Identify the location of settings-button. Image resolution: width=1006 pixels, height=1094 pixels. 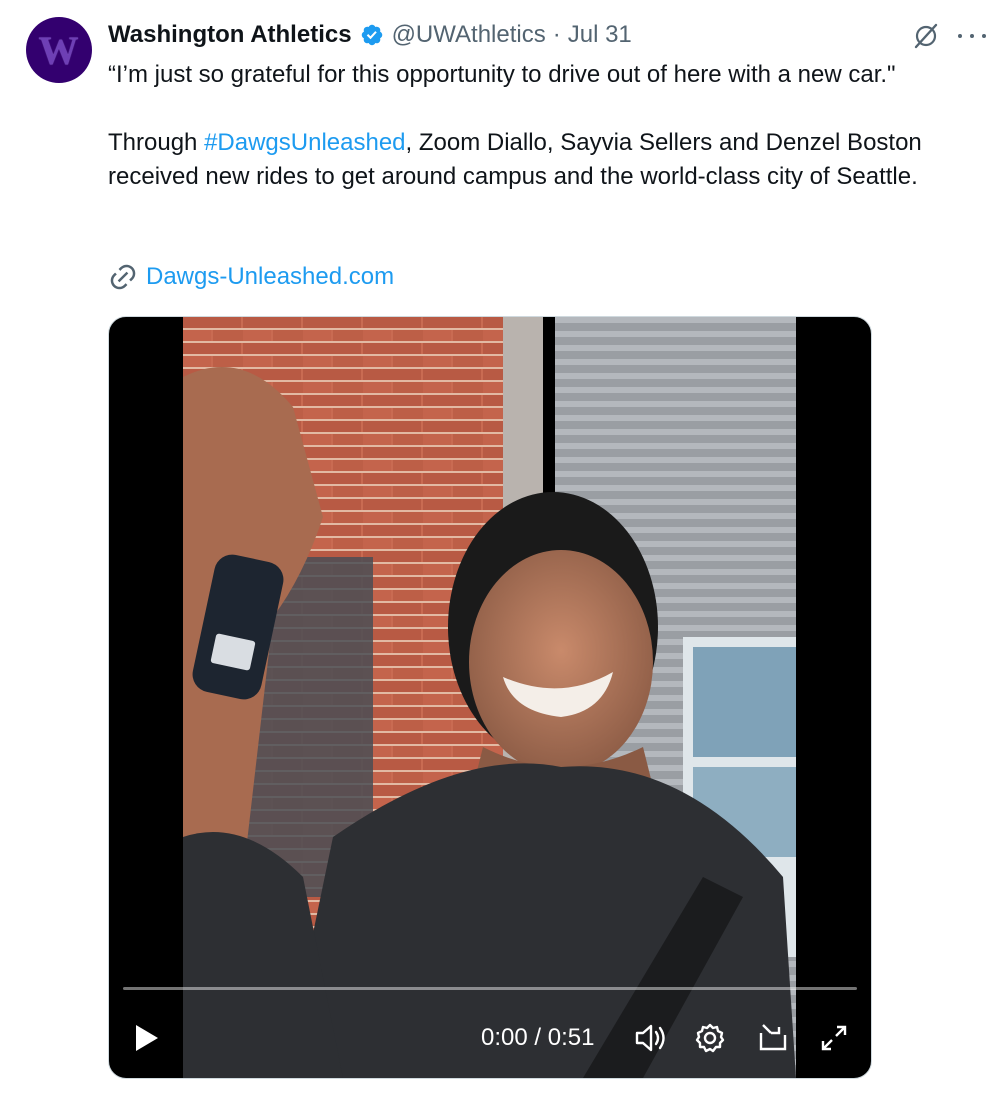
(710, 1038).